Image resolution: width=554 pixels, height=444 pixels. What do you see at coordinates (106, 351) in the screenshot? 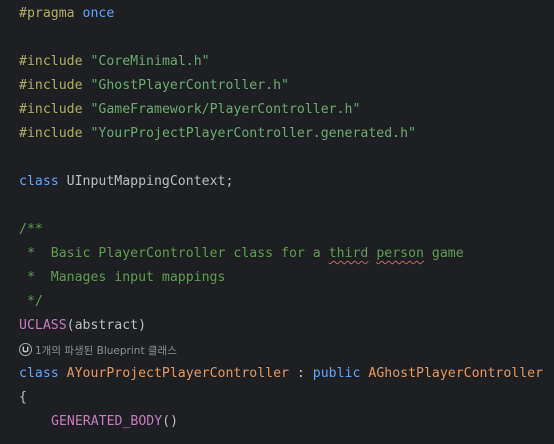
I see `derived-blueprint-hint-text: 1개의 파생된 Blueprint 클래스` at bounding box center [106, 351].